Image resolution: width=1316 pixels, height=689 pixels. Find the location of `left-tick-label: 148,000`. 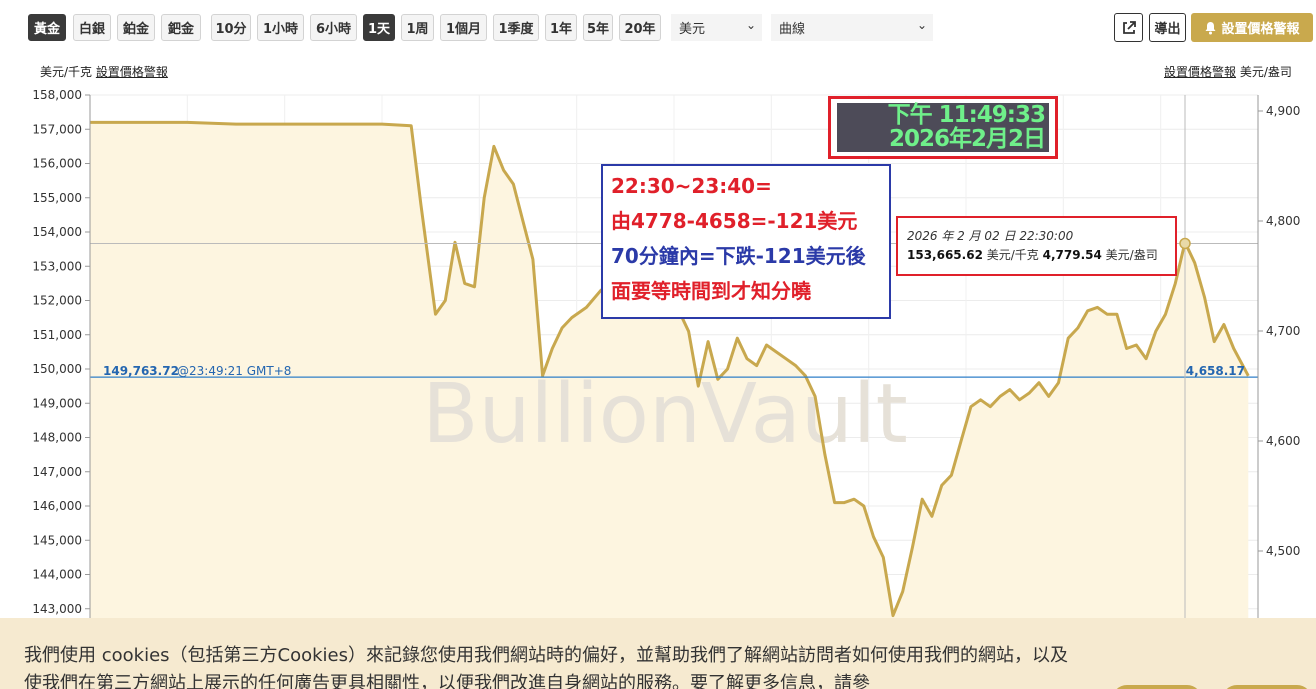

left-tick-label: 148,000 is located at coordinates (57, 438).